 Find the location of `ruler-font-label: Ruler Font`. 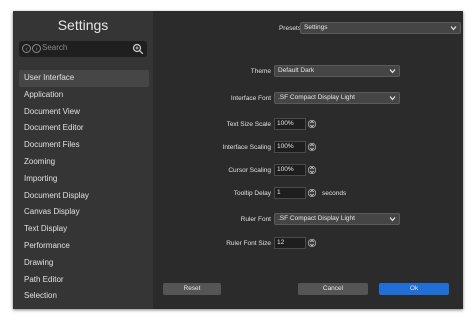

ruler-font-label: Ruler Font is located at coordinates (255, 219).